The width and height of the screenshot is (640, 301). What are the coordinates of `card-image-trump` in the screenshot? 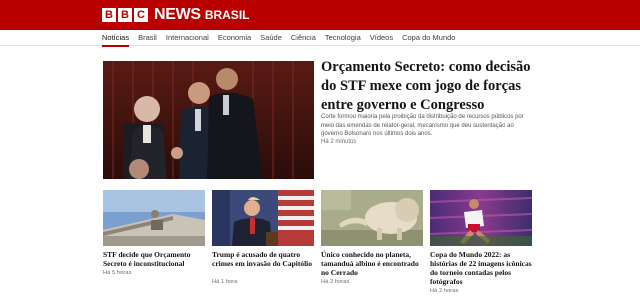 It's located at (263, 218).